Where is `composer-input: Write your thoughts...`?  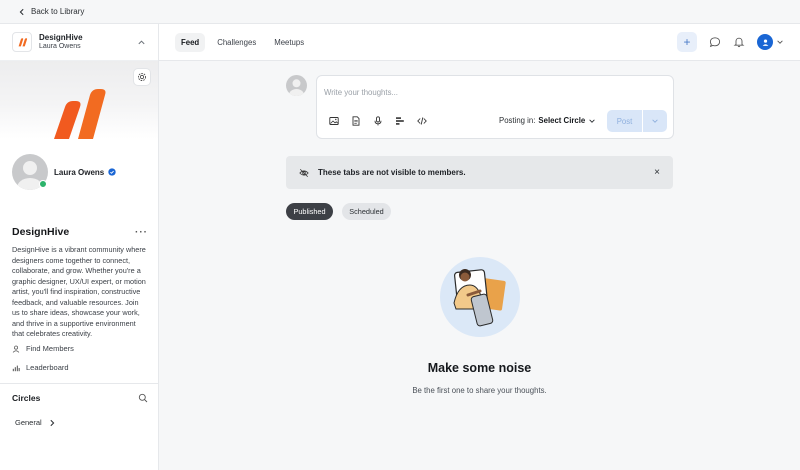 composer-input: Write your thoughts... is located at coordinates (361, 92).